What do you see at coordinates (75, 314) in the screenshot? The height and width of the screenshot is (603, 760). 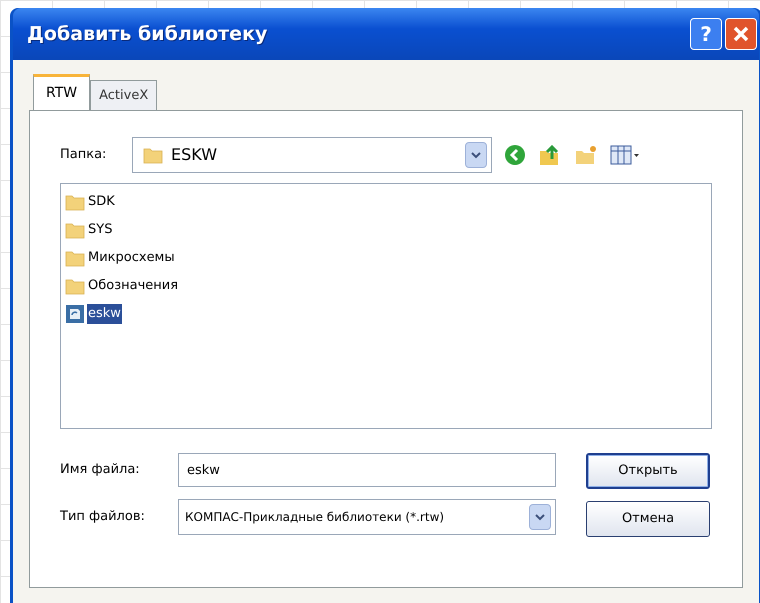 I see `document-icon` at bounding box center [75, 314].